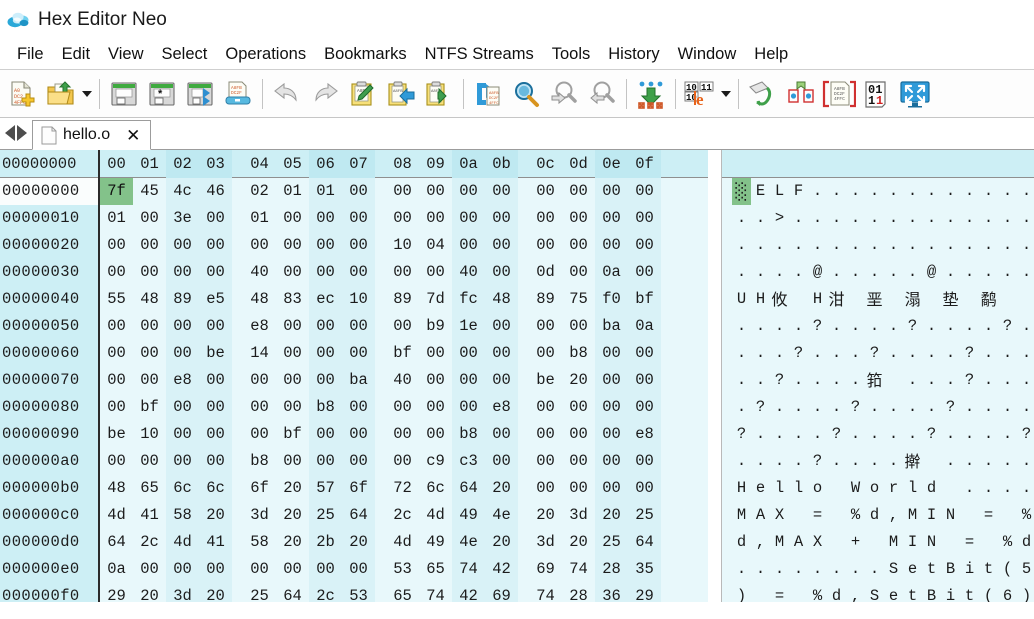  Describe the element at coordinates (545, 299) in the screenshot. I see `hex-byte-cell: 89` at that location.